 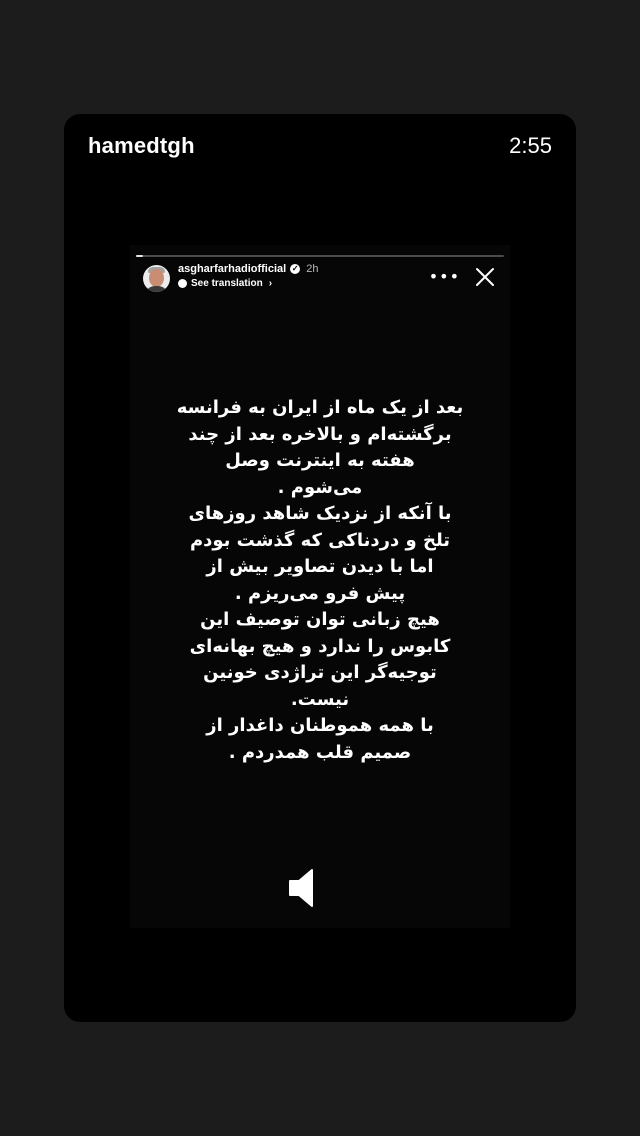 I want to click on story-text-line: کابوس را ندارد و هیچ بهانه‌ای, so click(x=320, y=646).